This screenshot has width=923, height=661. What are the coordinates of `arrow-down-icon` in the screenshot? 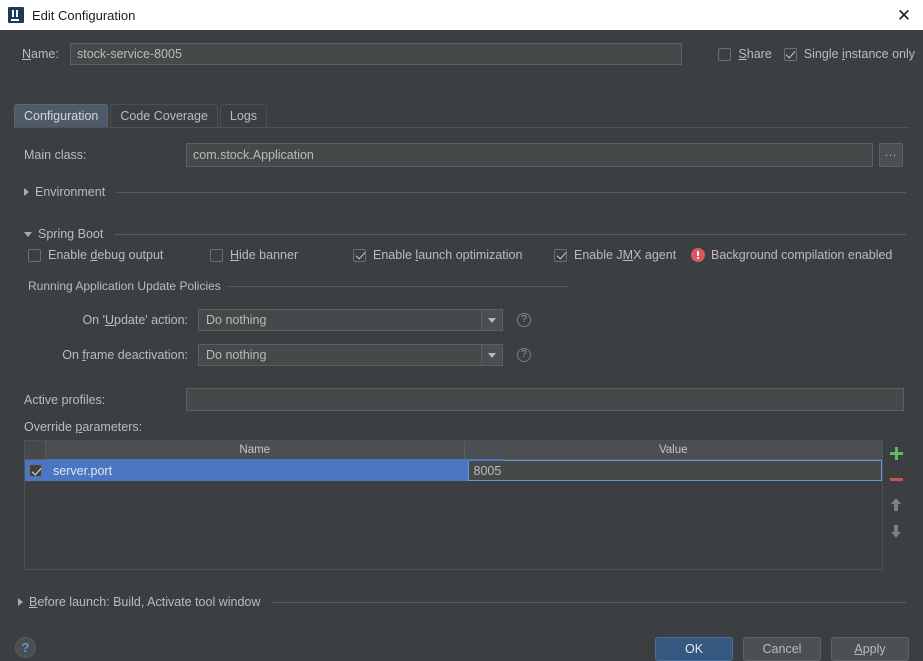 It's located at (896, 531).